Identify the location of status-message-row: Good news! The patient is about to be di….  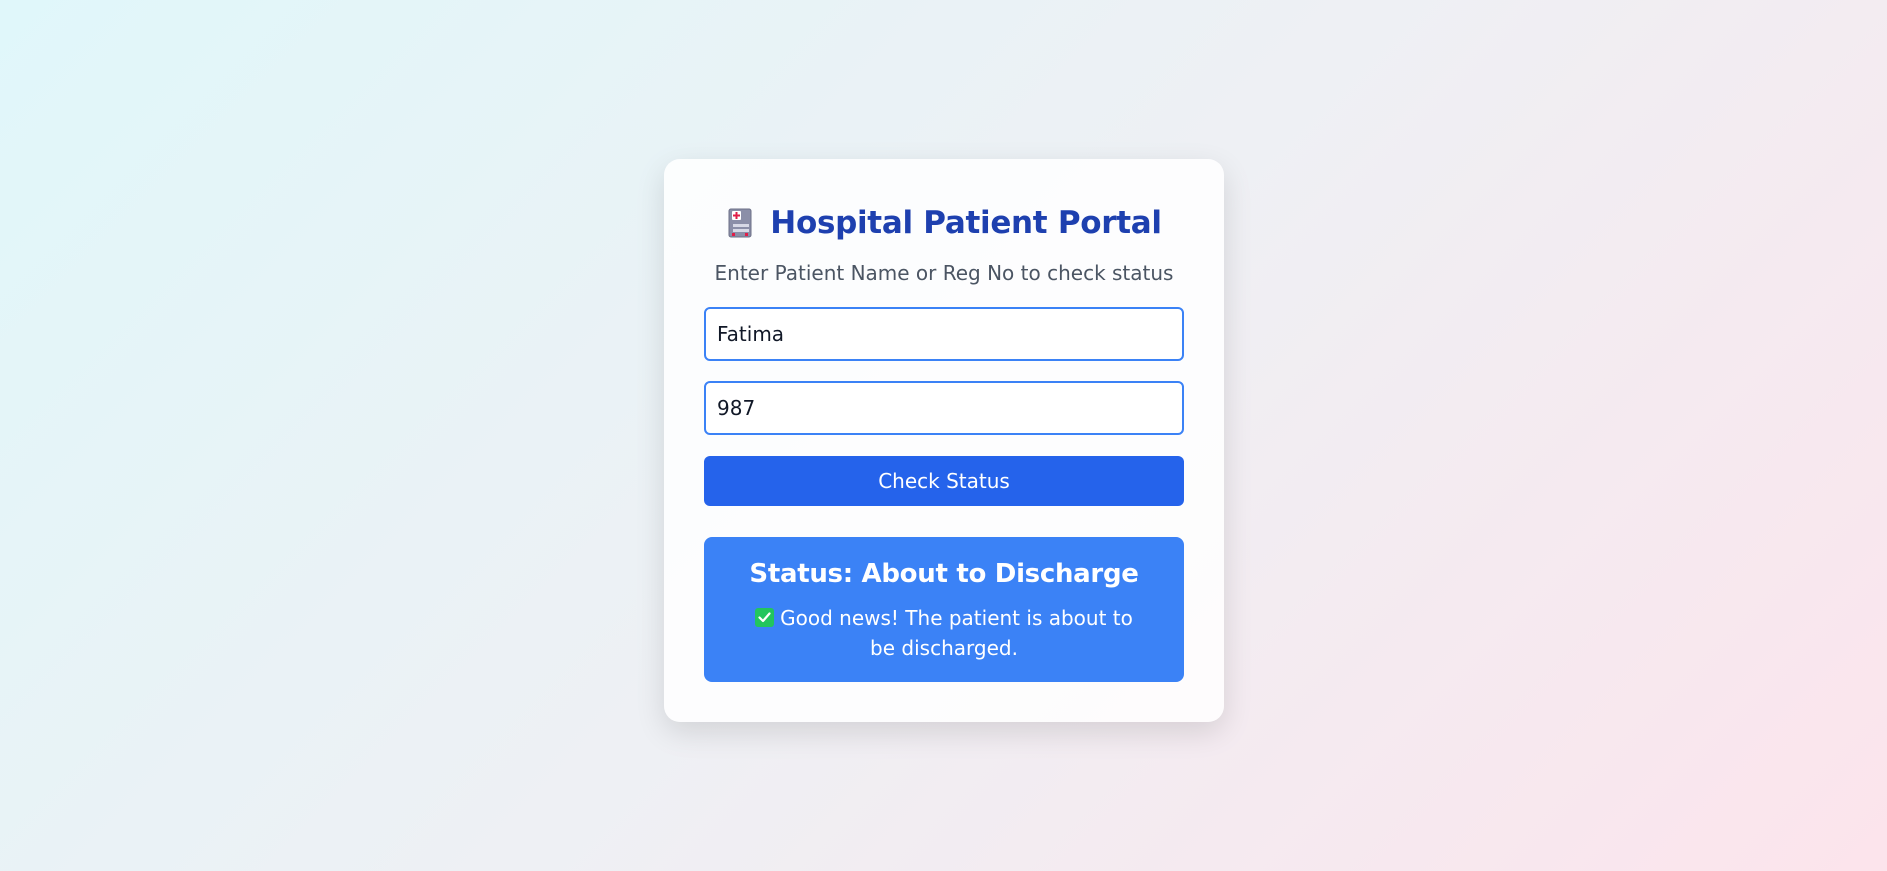
(944, 633).